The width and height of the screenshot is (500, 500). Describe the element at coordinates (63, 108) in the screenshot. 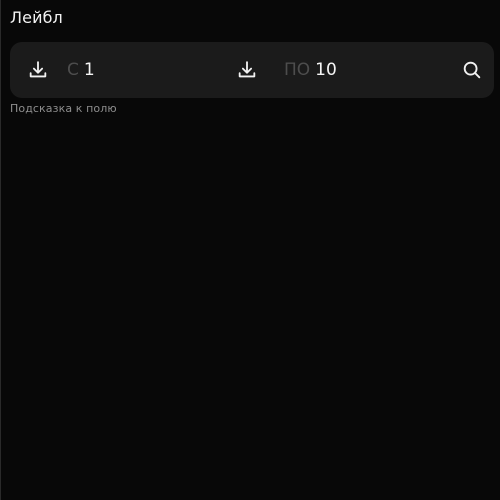

I see `field-hint: Подсказка к полю` at that location.